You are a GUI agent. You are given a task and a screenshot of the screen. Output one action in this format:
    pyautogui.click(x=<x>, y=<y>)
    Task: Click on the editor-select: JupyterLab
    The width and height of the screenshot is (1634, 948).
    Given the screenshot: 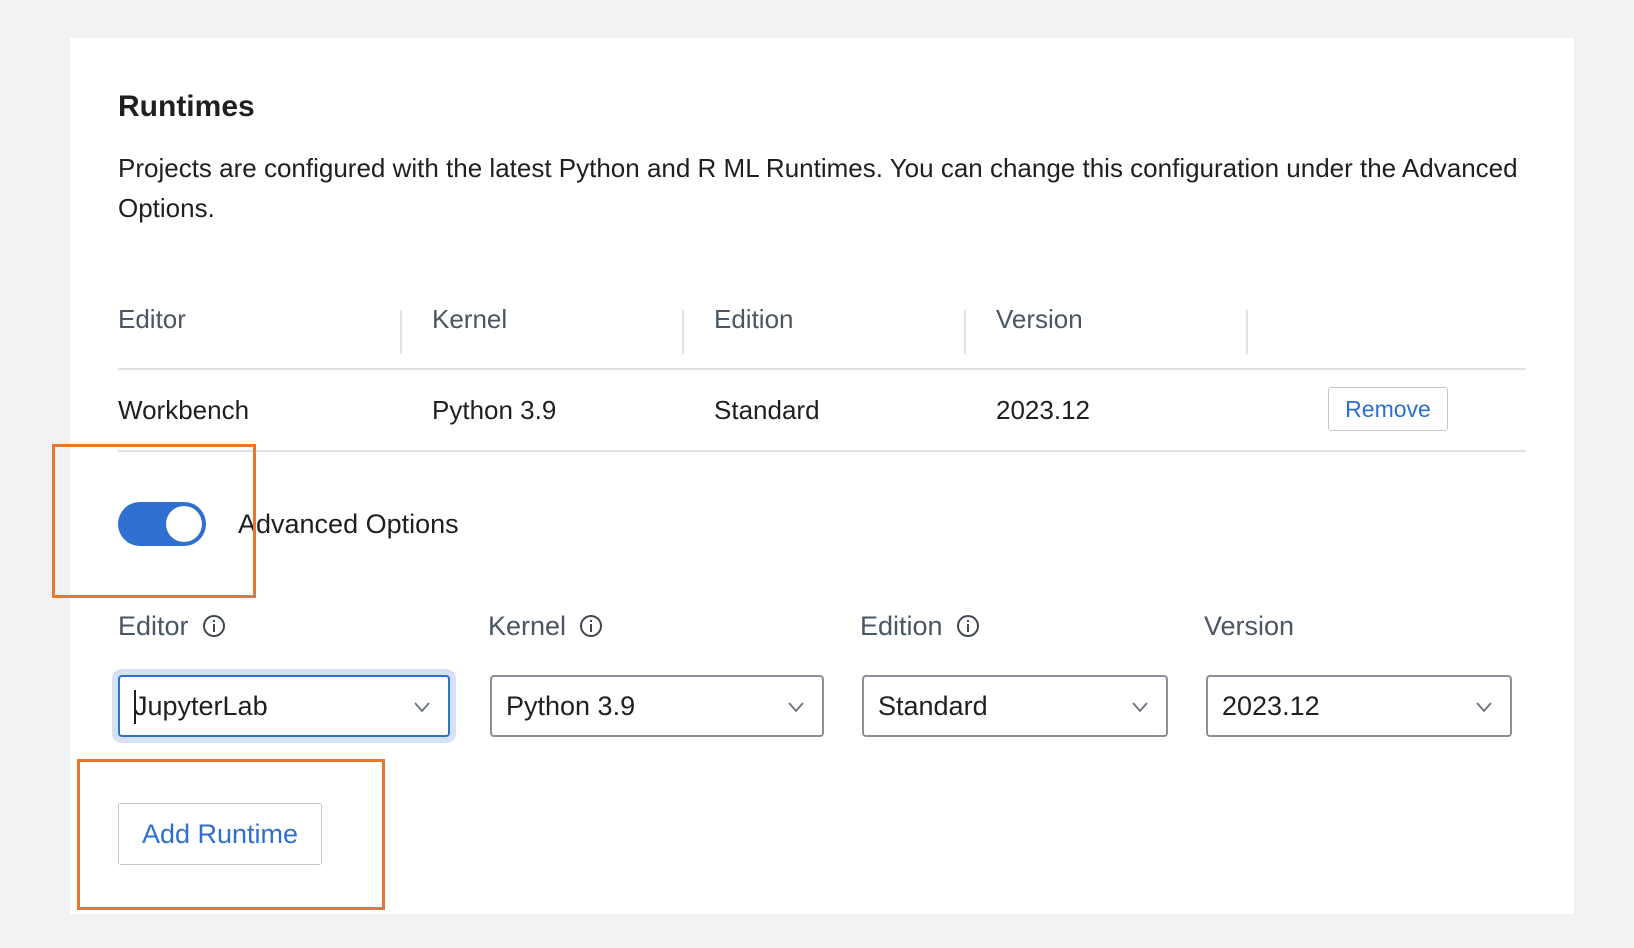 What is the action you would take?
    pyautogui.click(x=284, y=706)
    